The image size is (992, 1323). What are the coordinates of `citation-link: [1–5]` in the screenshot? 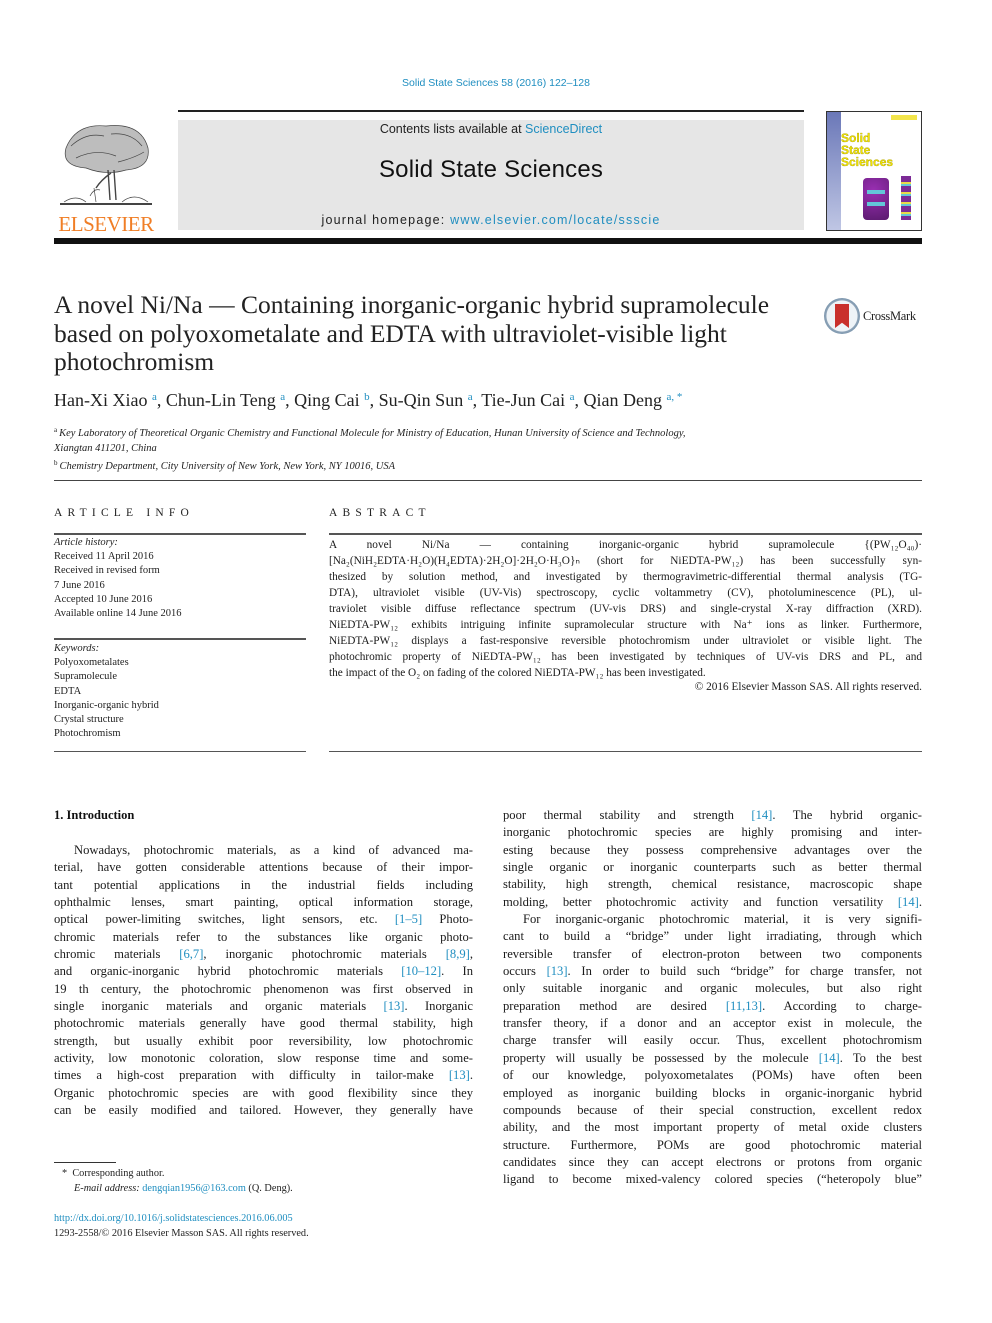 It's located at (408, 919).